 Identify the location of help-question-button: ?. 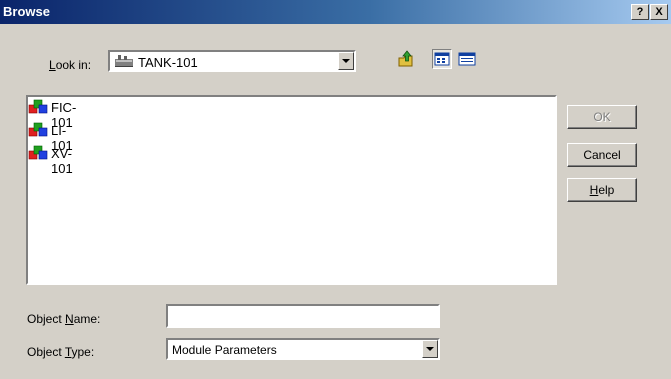
(640, 12).